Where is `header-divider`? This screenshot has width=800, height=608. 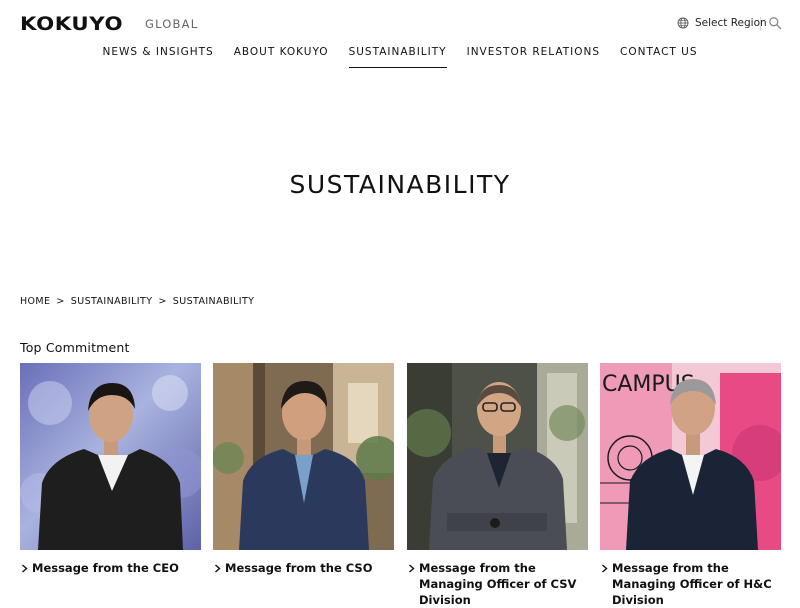 header-divider is located at coordinates (760, 24).